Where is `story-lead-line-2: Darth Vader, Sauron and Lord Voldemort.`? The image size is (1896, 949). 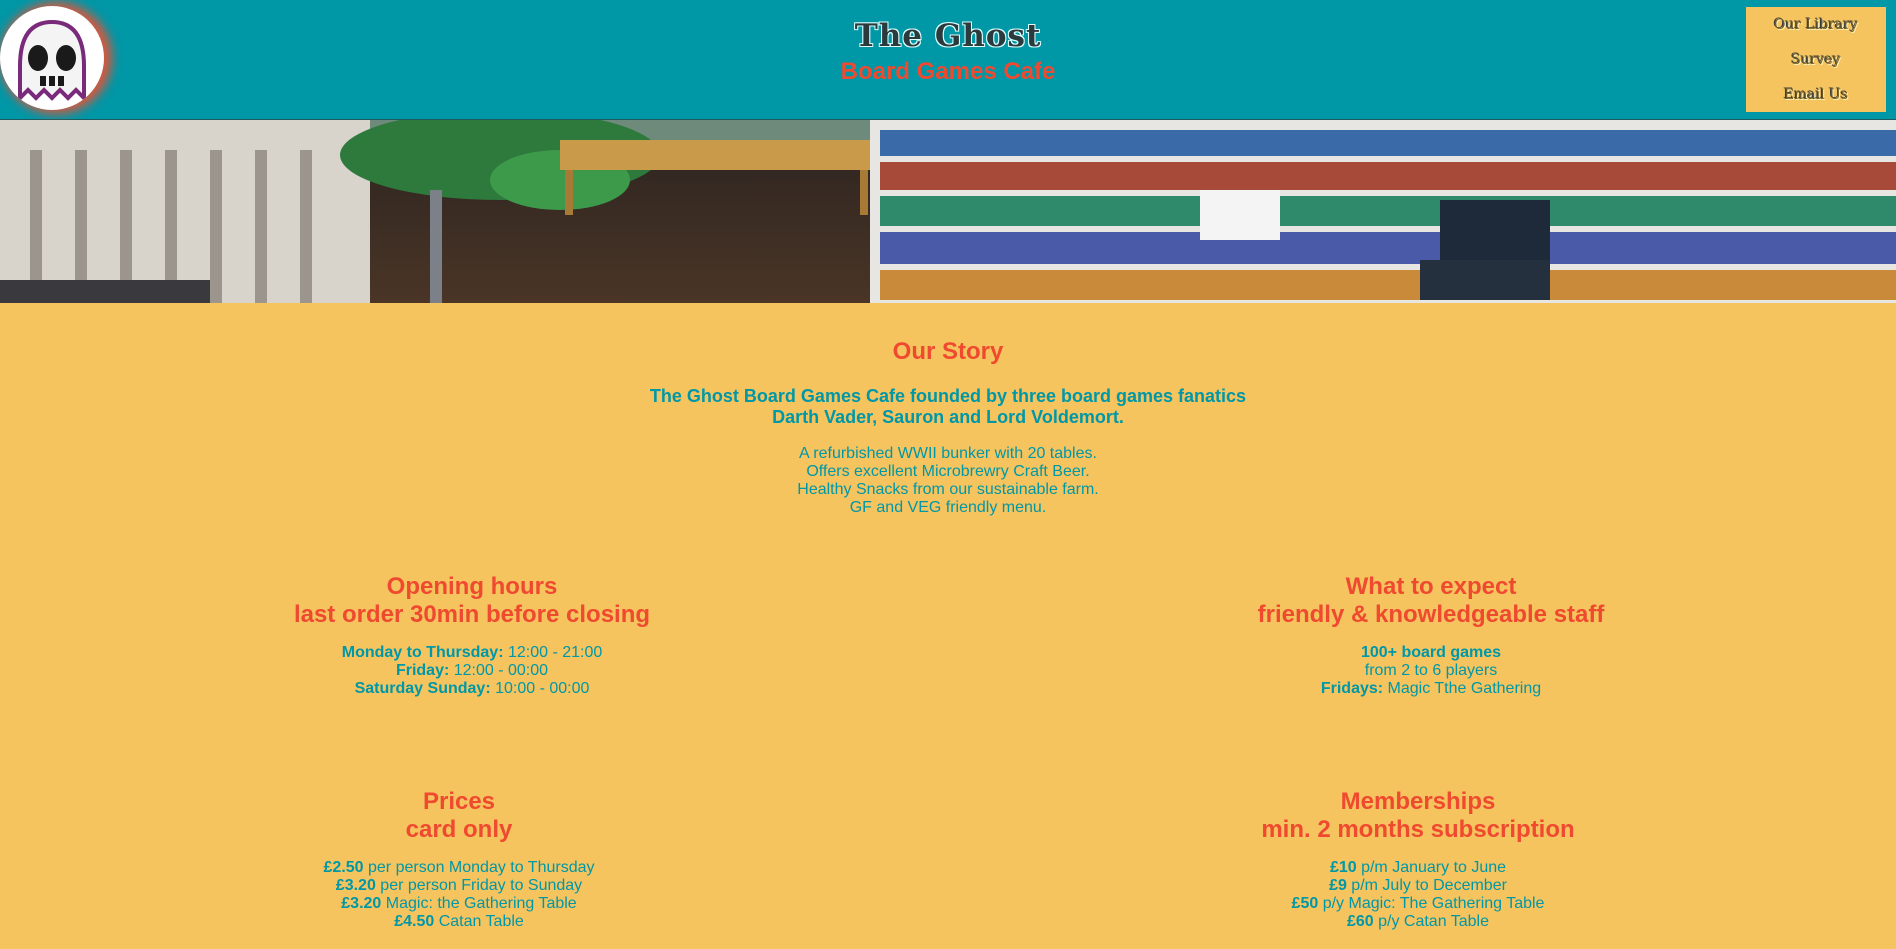
story-lead-line-2: Darth Vader, Sauron and Lord Voldemort. is located at coordinates (948, 417).